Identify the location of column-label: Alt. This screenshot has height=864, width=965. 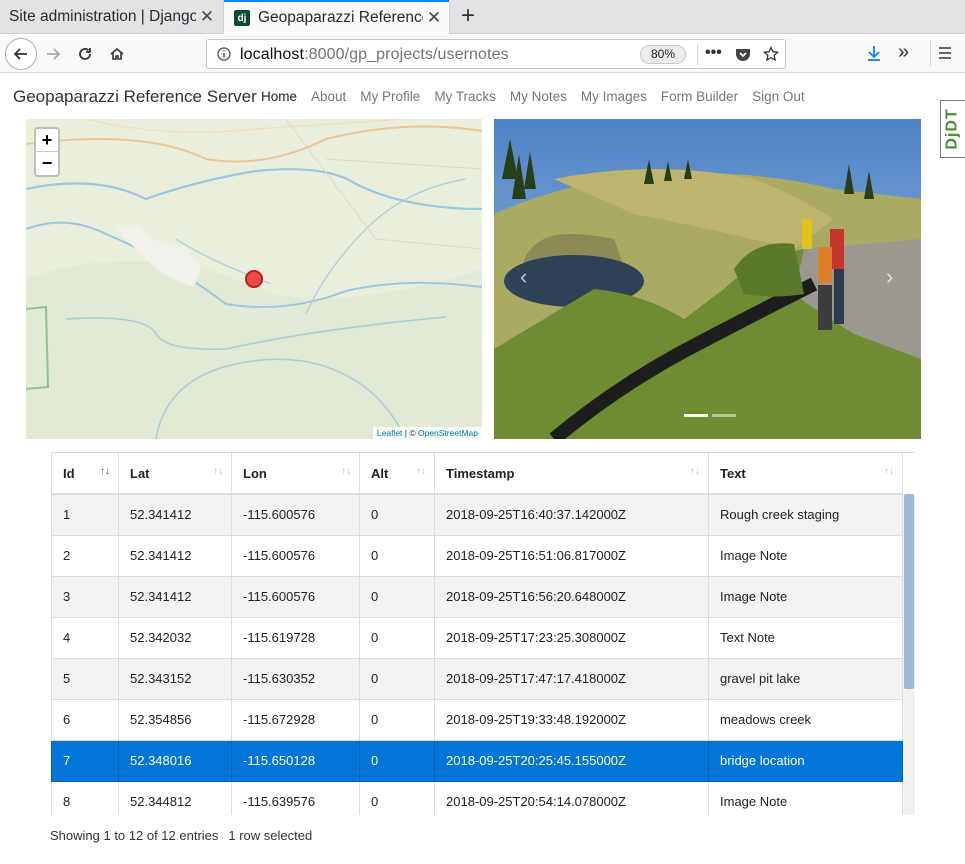
(380, 473).